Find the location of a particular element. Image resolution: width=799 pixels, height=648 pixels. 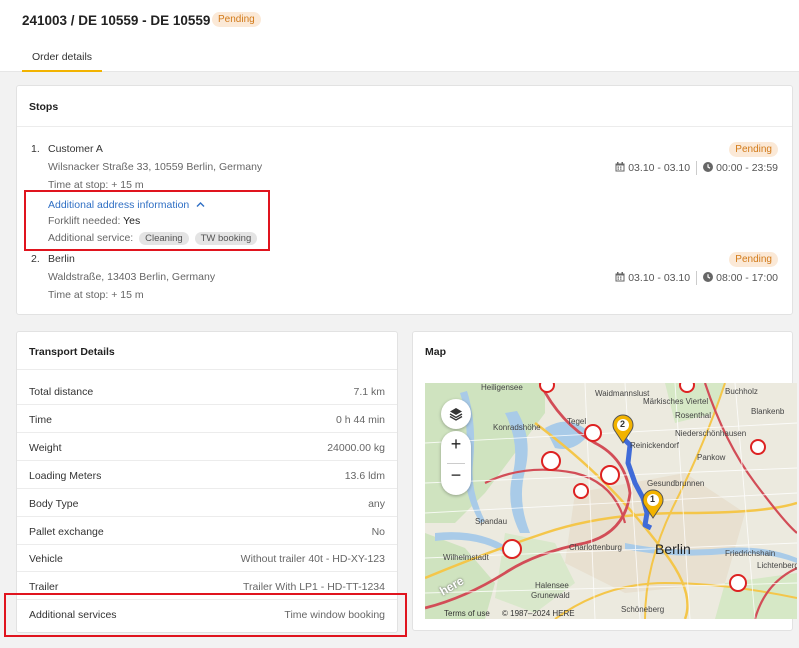

stop-1-name: Customer A is located at coordinates (75, 149).